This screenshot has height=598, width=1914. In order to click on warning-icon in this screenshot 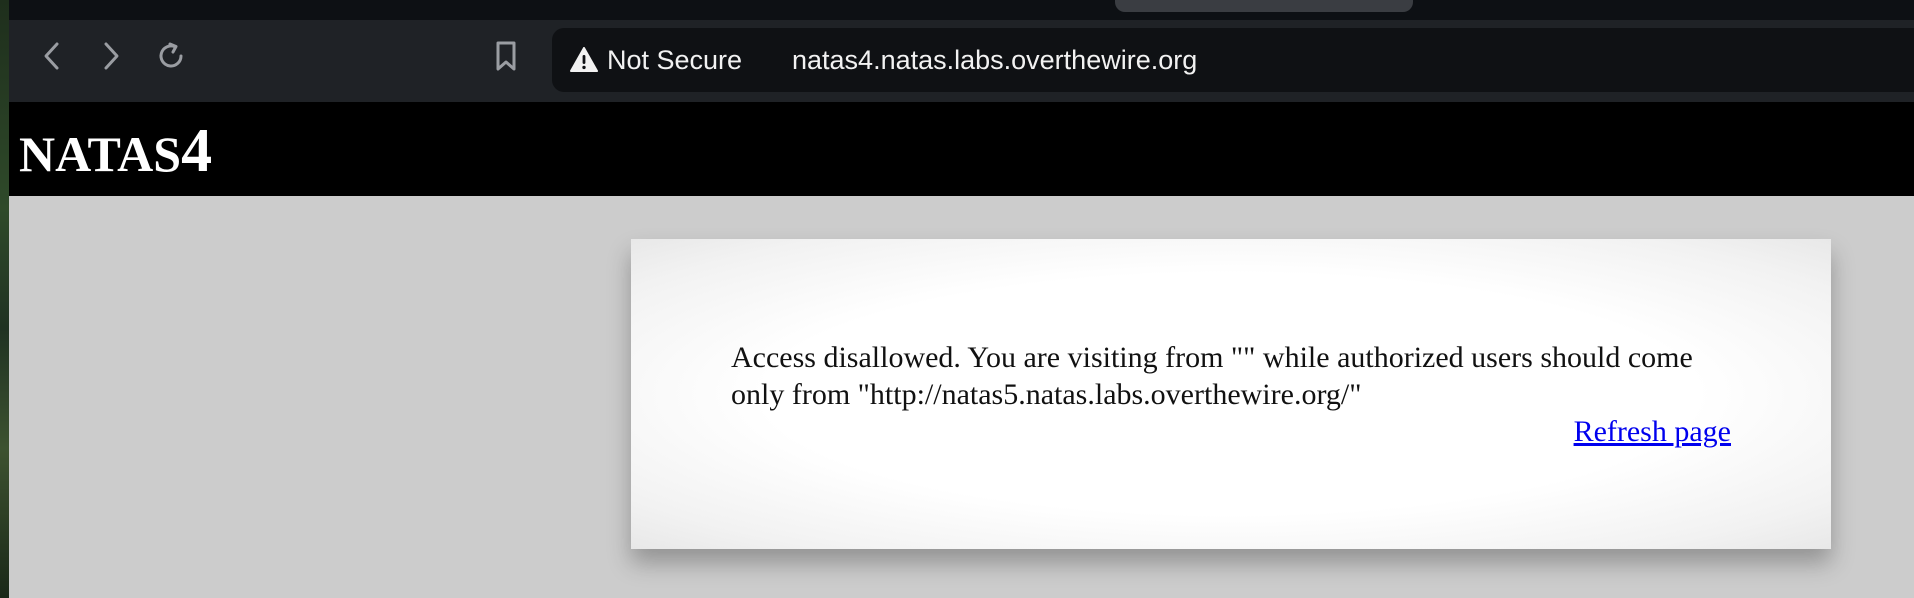, I will do `click(584, 62)`.